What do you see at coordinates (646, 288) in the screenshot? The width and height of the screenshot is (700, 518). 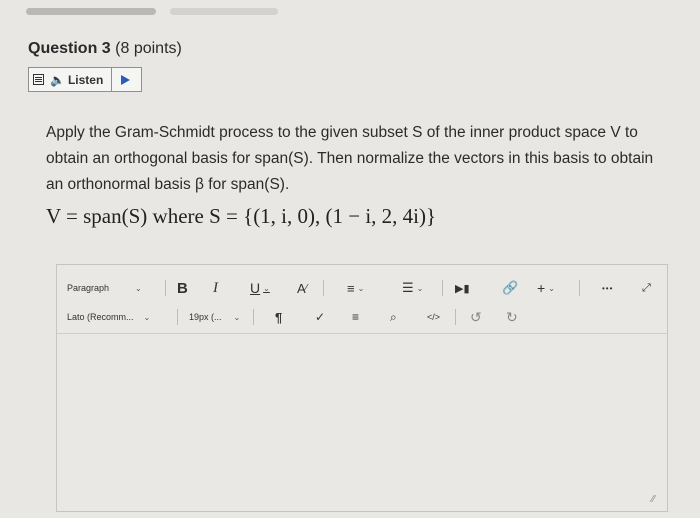 I see `fullscreen-icon: ⤢` at bounding box center [646, 288].